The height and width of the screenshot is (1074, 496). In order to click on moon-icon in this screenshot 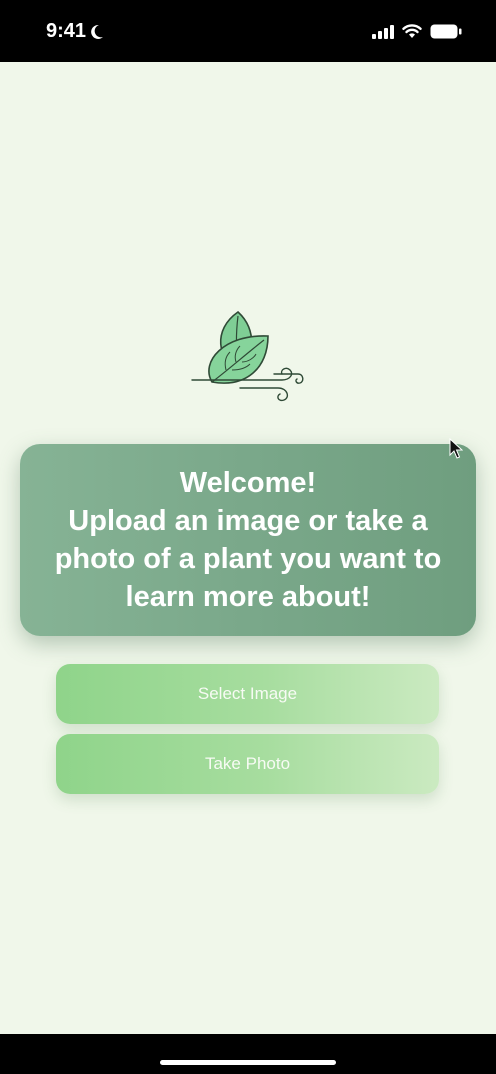, I will do `click(97, 31)`.